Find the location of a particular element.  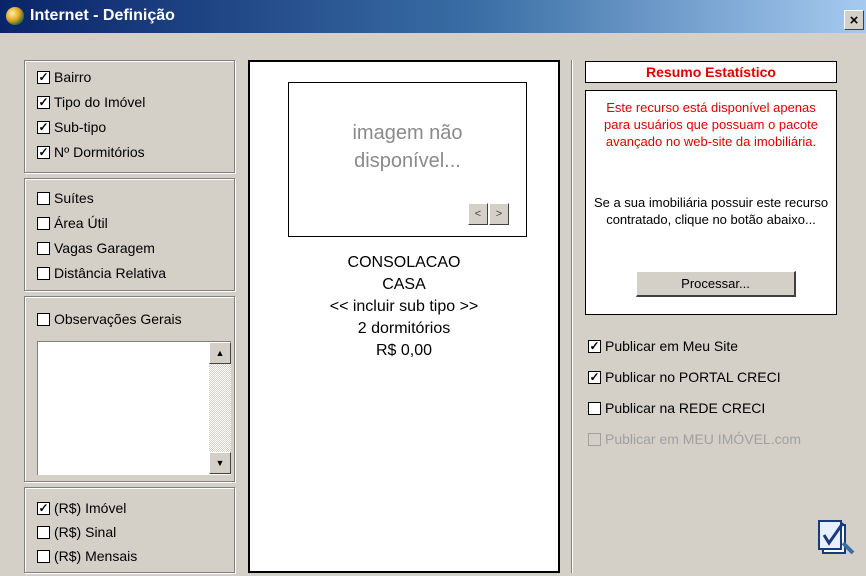

checkbox-bairro: Bairro is located at coordinates (64, 77).